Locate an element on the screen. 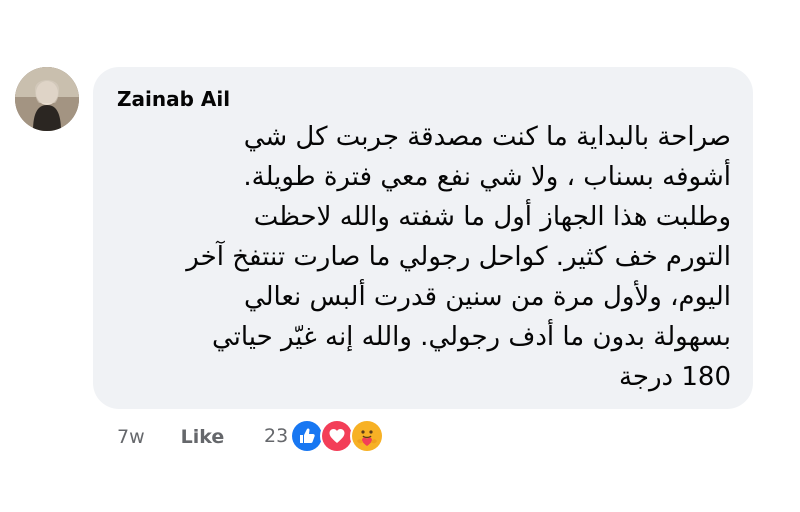  comment-author-name: Zainab Ail is located at coordinates (173, 99).